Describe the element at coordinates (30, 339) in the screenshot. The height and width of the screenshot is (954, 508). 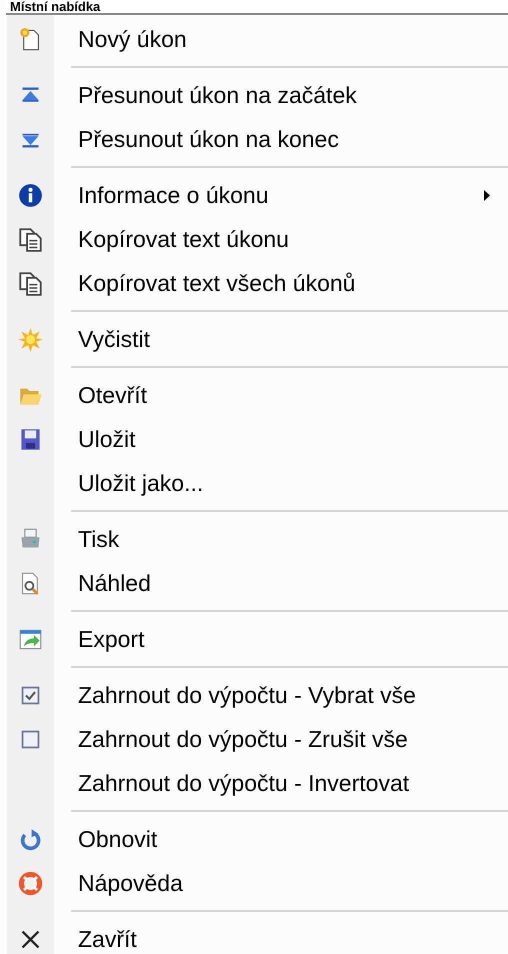
I see `sun-icon` at that location.